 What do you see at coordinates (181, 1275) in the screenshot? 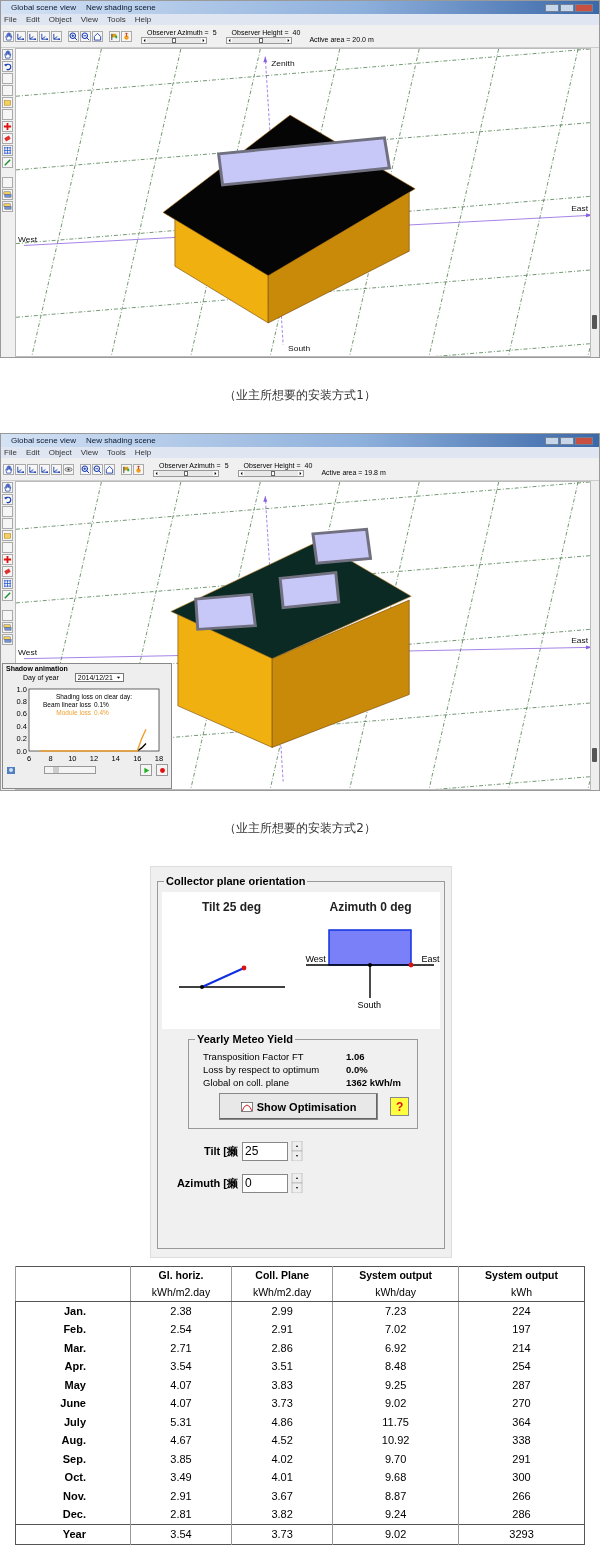
I see `column-header: Gl. horiz.` at bounding box center [181, 1275].